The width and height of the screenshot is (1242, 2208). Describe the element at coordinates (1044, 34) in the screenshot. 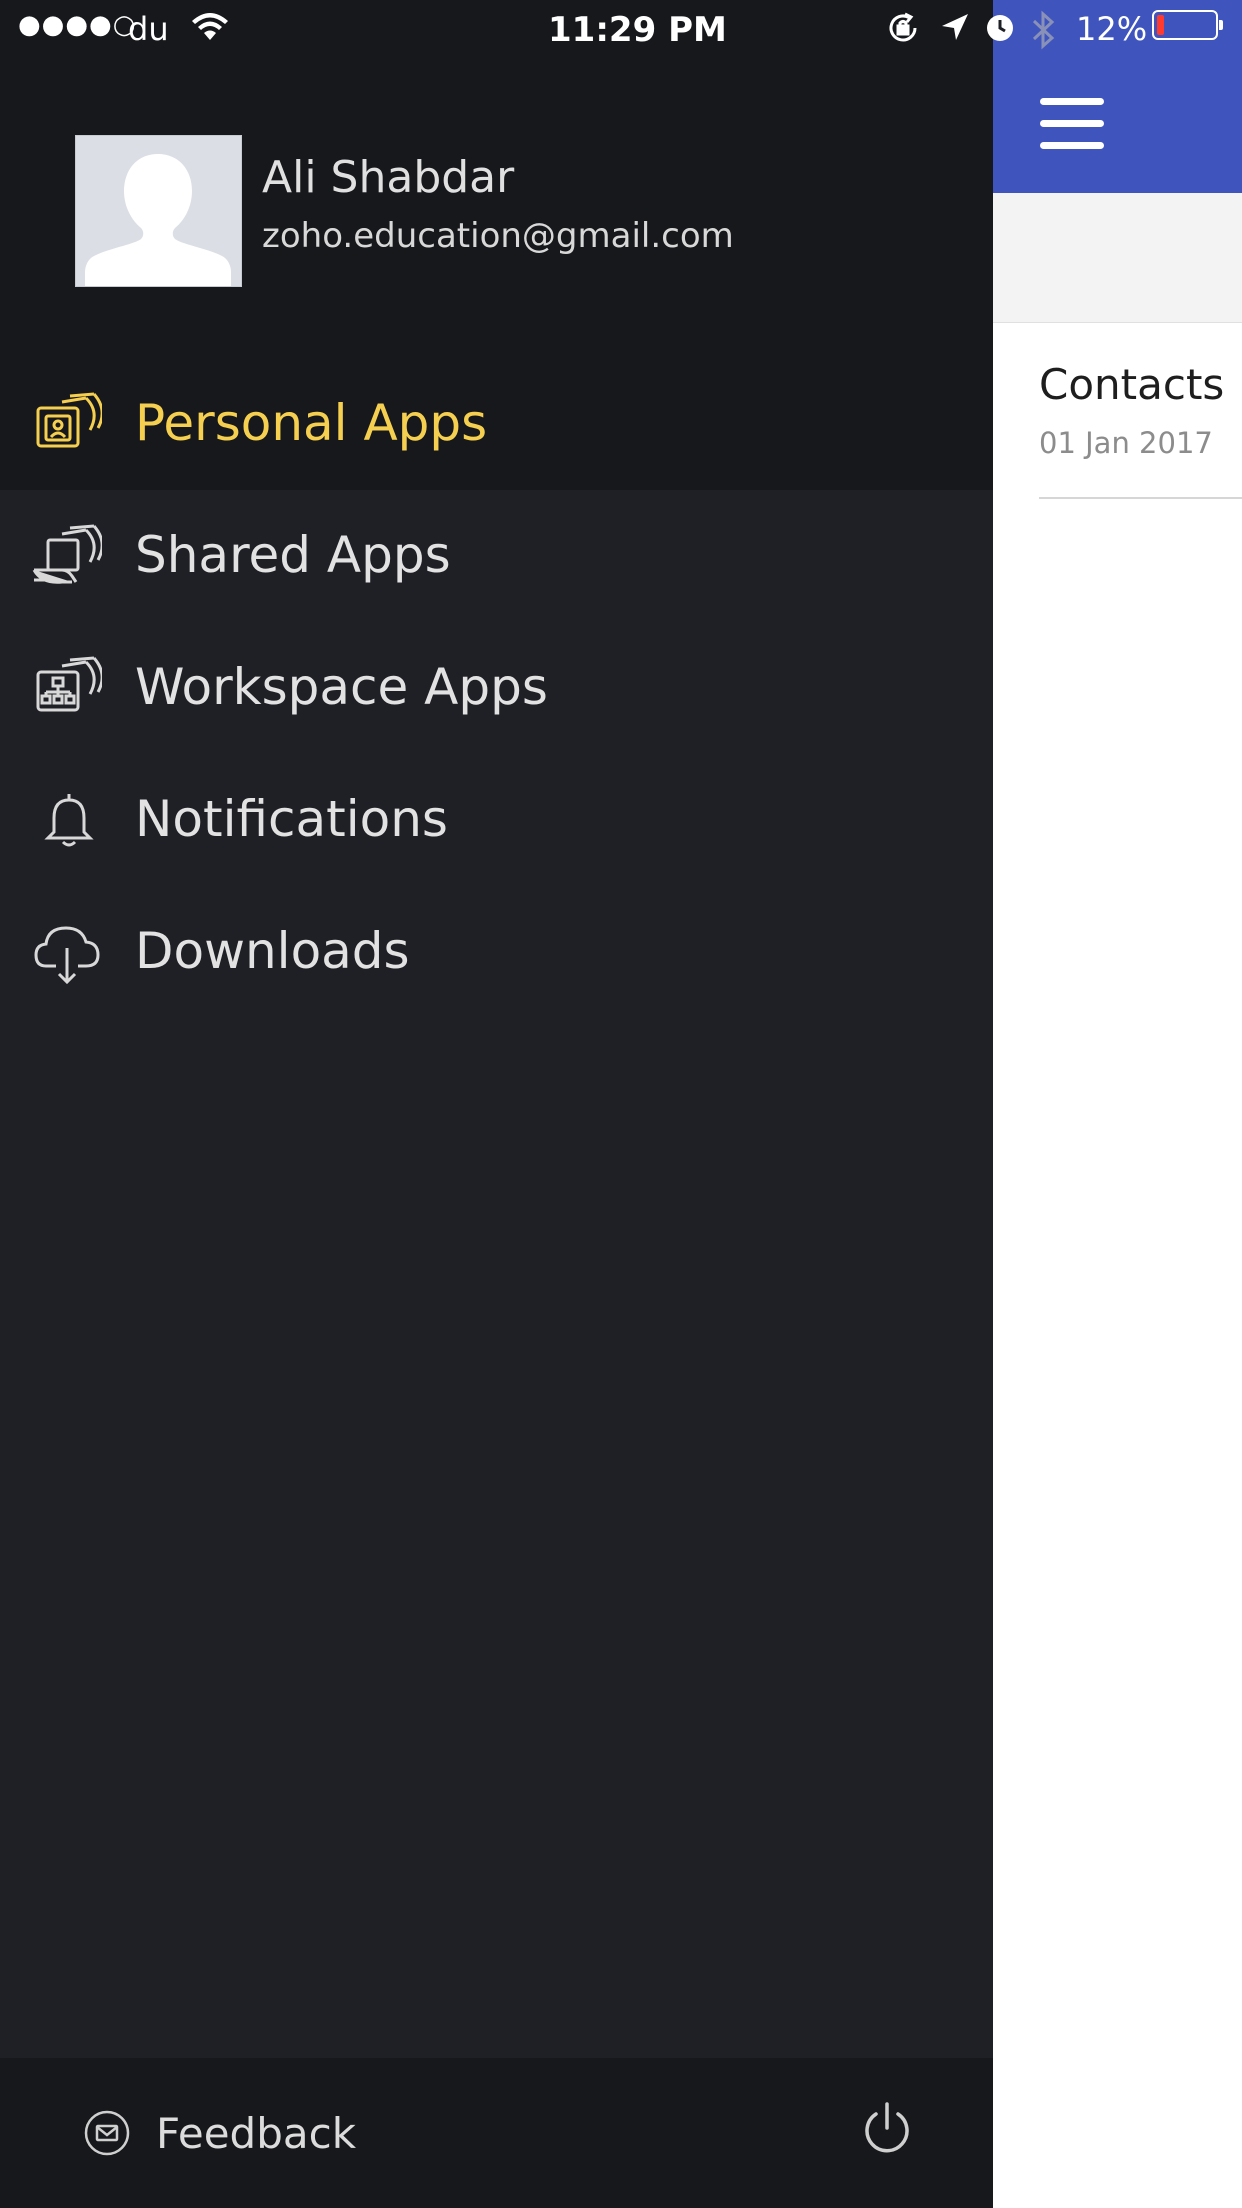

I see `bluetooth-icon` at that location.